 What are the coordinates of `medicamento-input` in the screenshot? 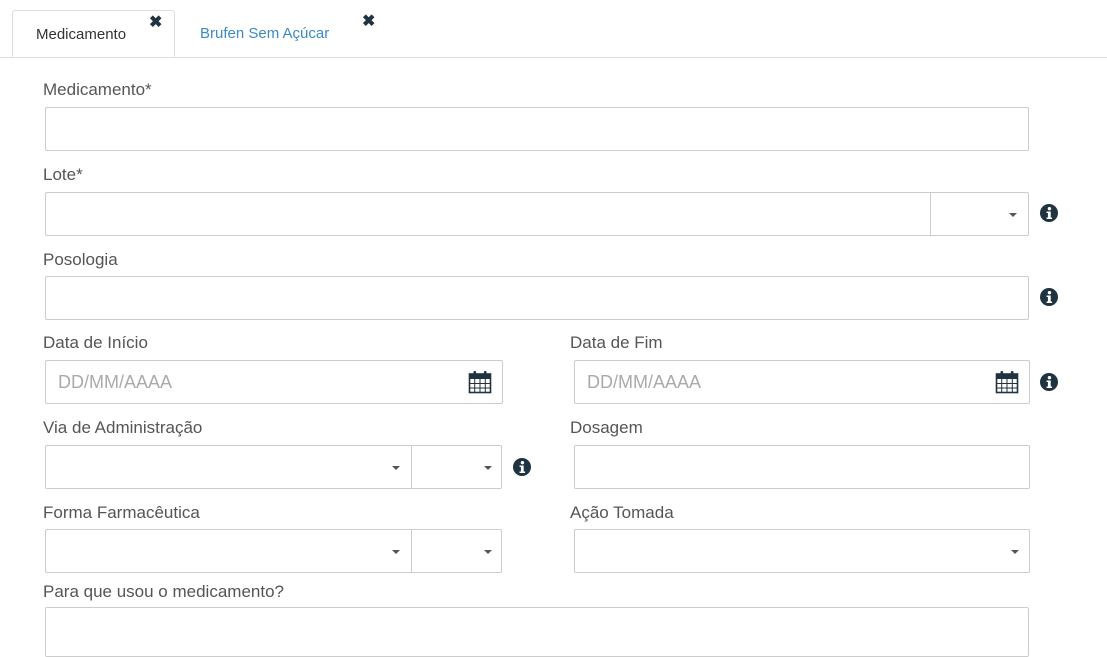 It's located at (537, 129).